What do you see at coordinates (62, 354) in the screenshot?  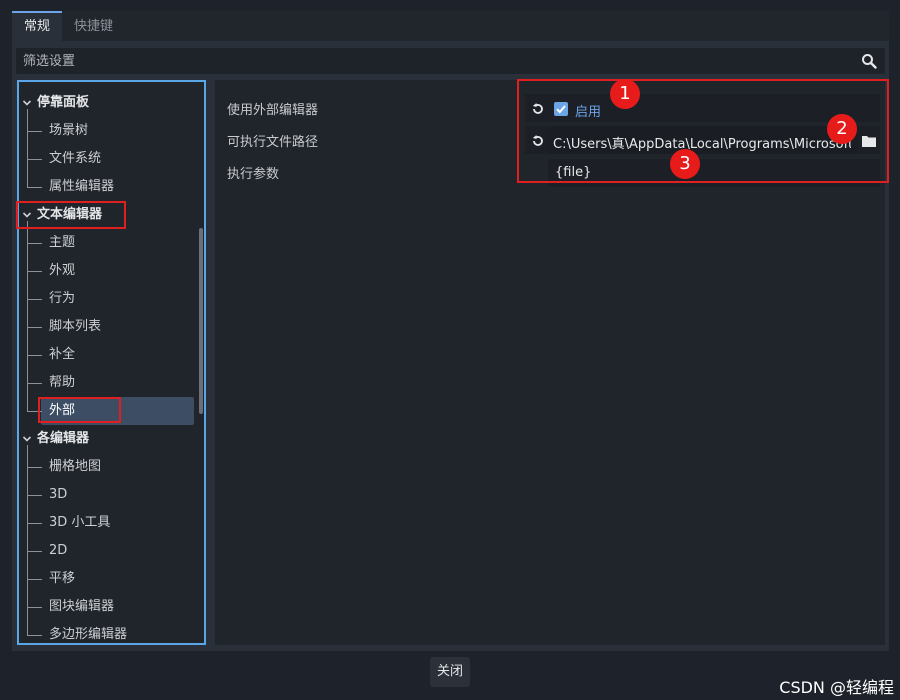 I see `tree-item-label: 补全` at bounding box center [62, 354].